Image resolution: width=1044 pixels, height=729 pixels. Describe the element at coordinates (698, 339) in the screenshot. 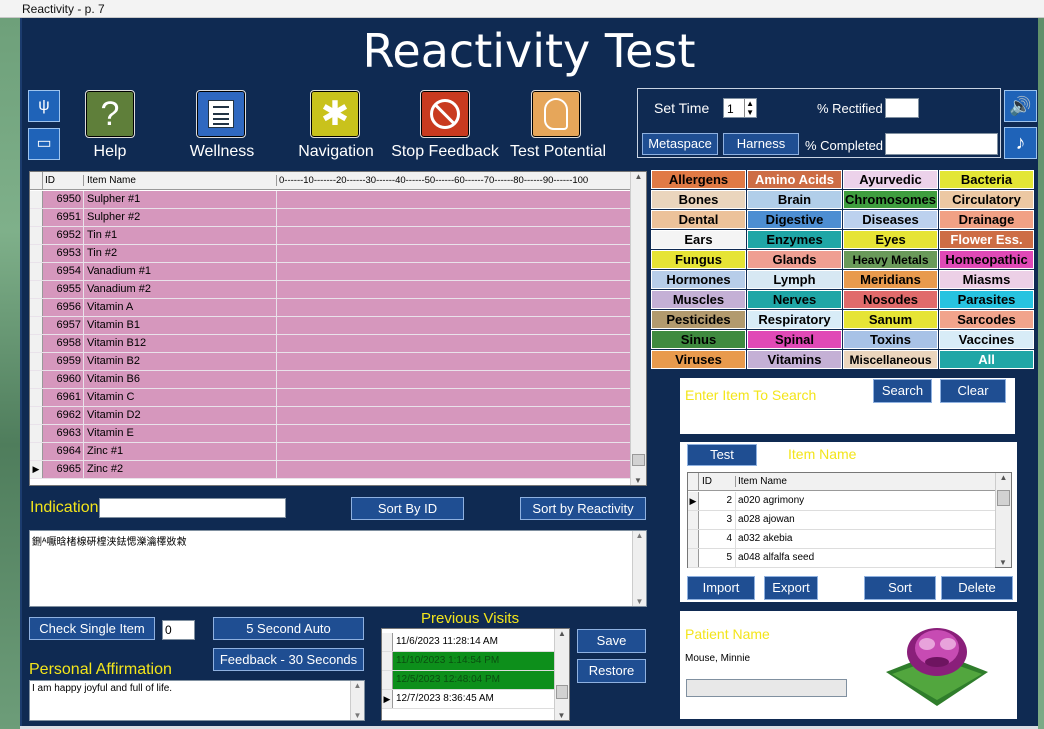

I see `category-sinus: Sinus` at that location.